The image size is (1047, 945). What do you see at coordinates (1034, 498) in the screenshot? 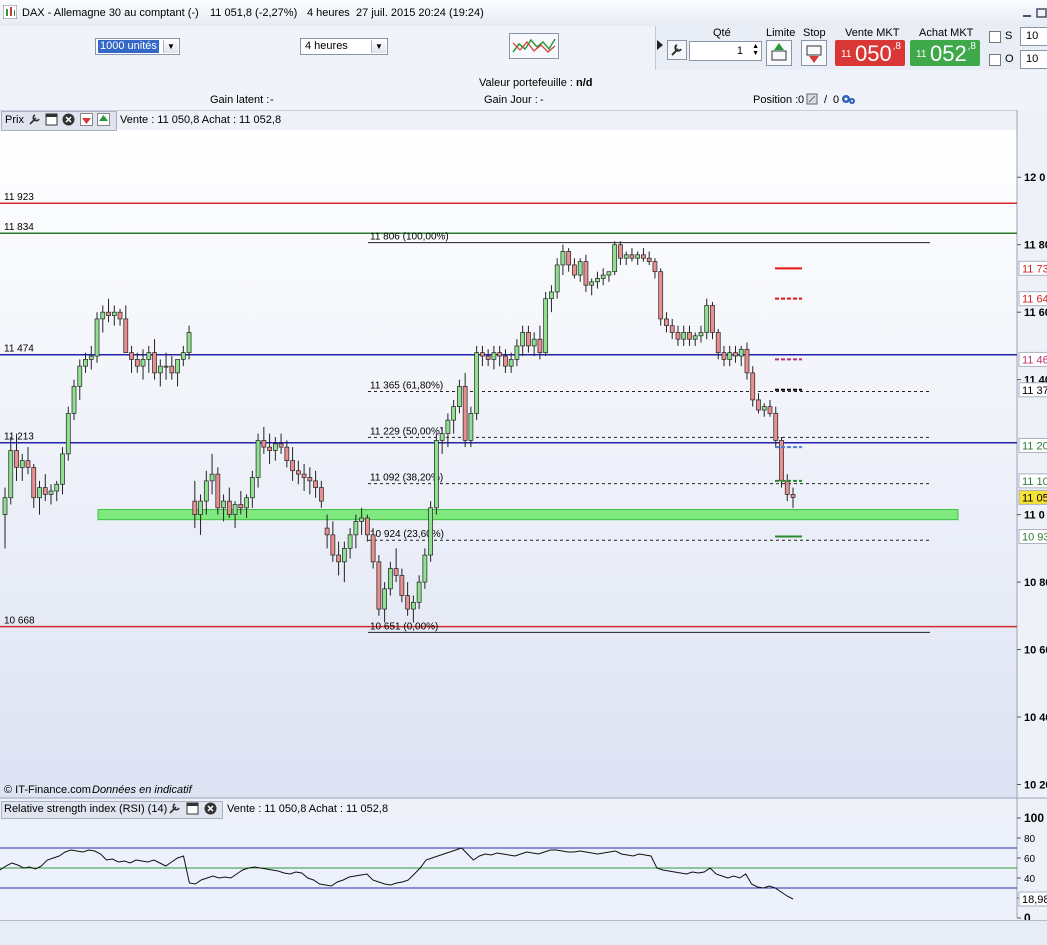
I see `price-tag-label: 11 05` at bounding box center [1034, 498].